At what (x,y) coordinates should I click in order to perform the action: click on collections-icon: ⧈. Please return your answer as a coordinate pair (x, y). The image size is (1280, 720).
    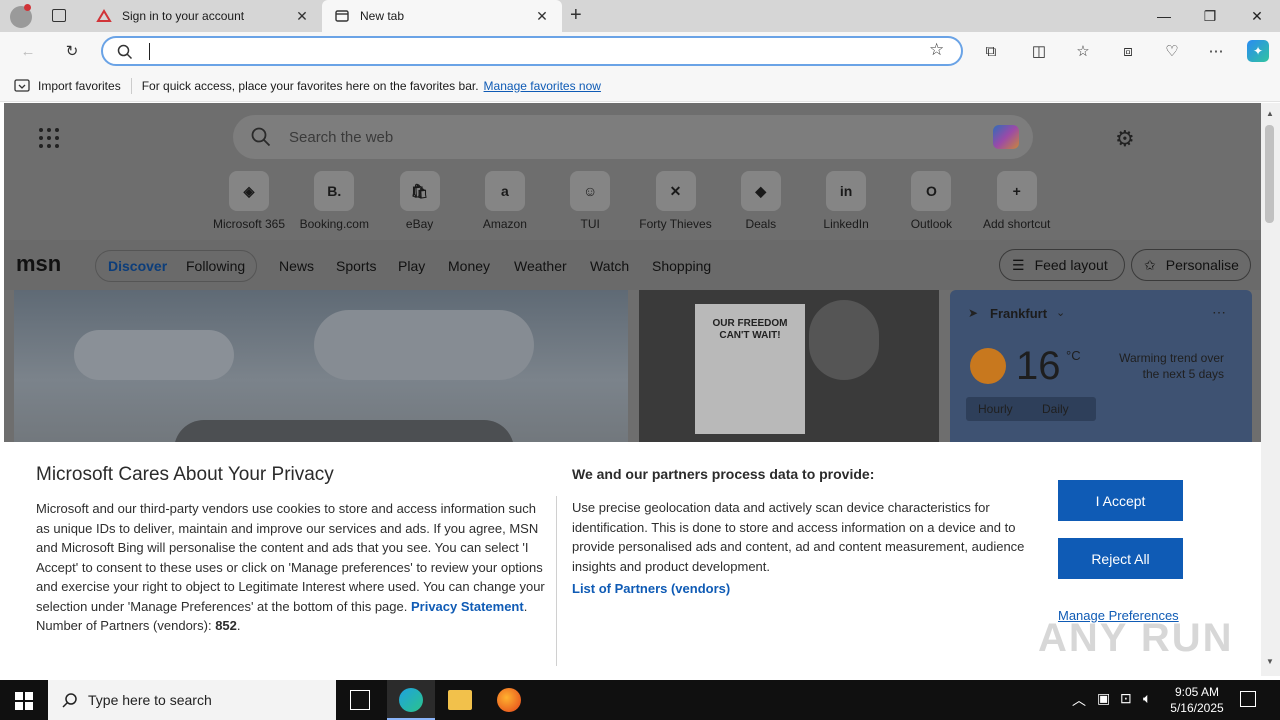
    Looking at the image, I should click on (1128, 51).